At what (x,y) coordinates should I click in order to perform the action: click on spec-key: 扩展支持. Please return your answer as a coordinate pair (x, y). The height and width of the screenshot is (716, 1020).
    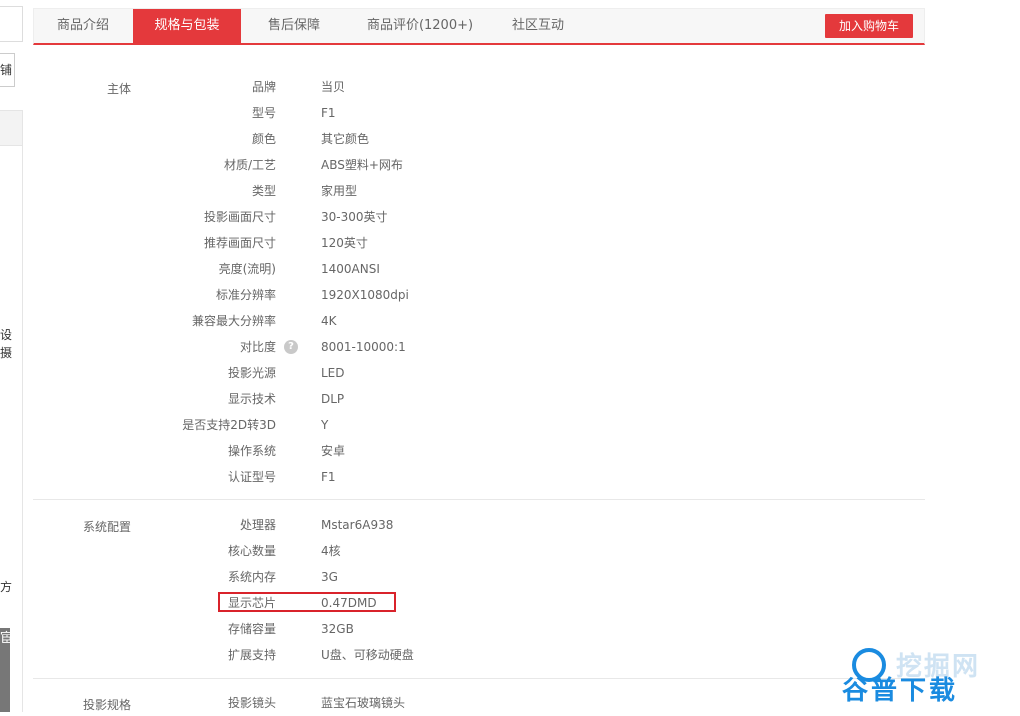
    Looking at the image, I should click on (251, 655).